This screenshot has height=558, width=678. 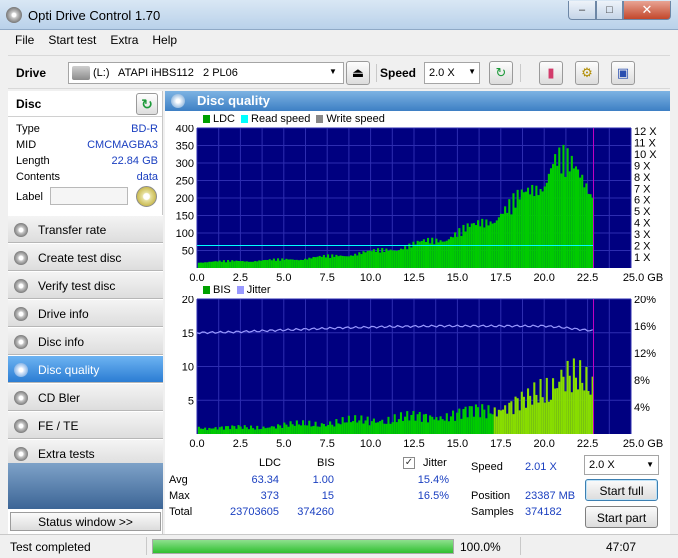 I want to click on nav-disc-info: Disc info, so click(x=85, y=341).